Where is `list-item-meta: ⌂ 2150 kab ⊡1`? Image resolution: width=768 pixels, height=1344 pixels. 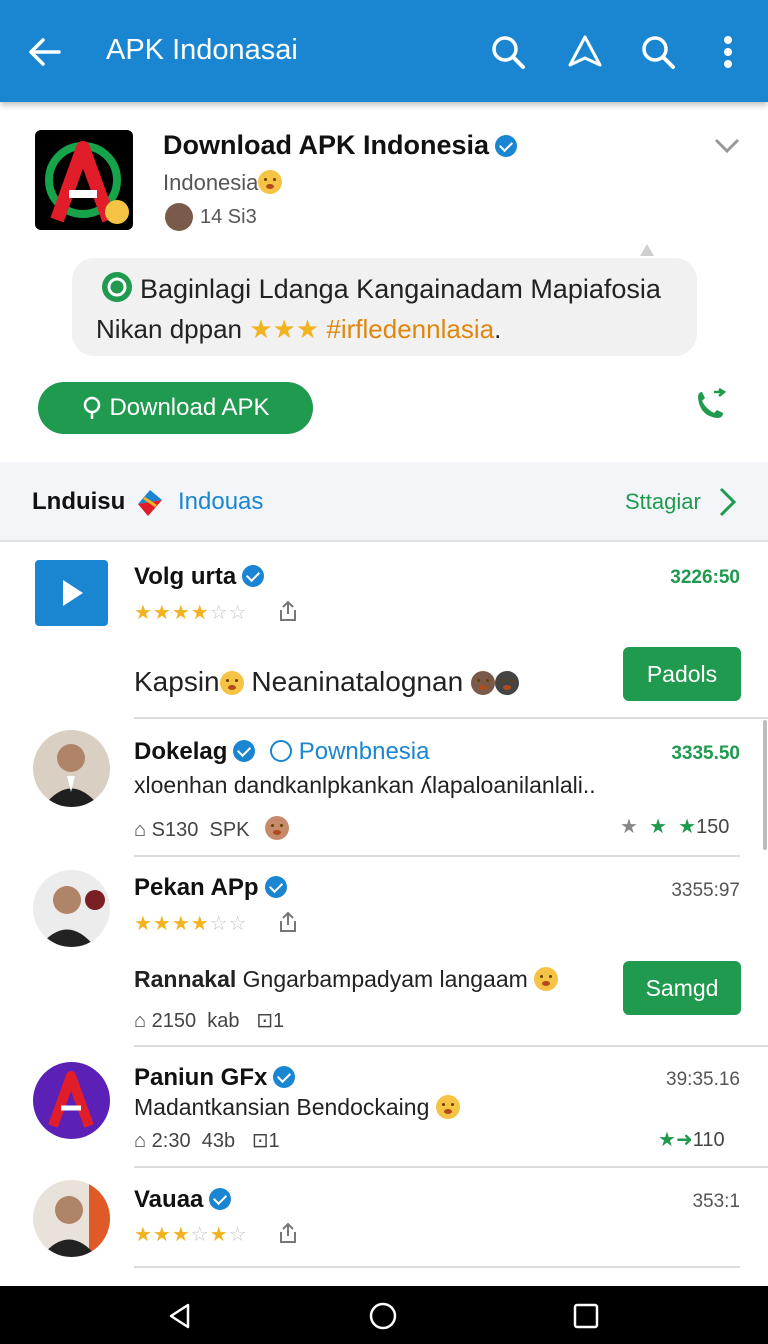 list-item-meta: ⌂ 2150 kab ⊡1 is located at coordinates (209, 1021).